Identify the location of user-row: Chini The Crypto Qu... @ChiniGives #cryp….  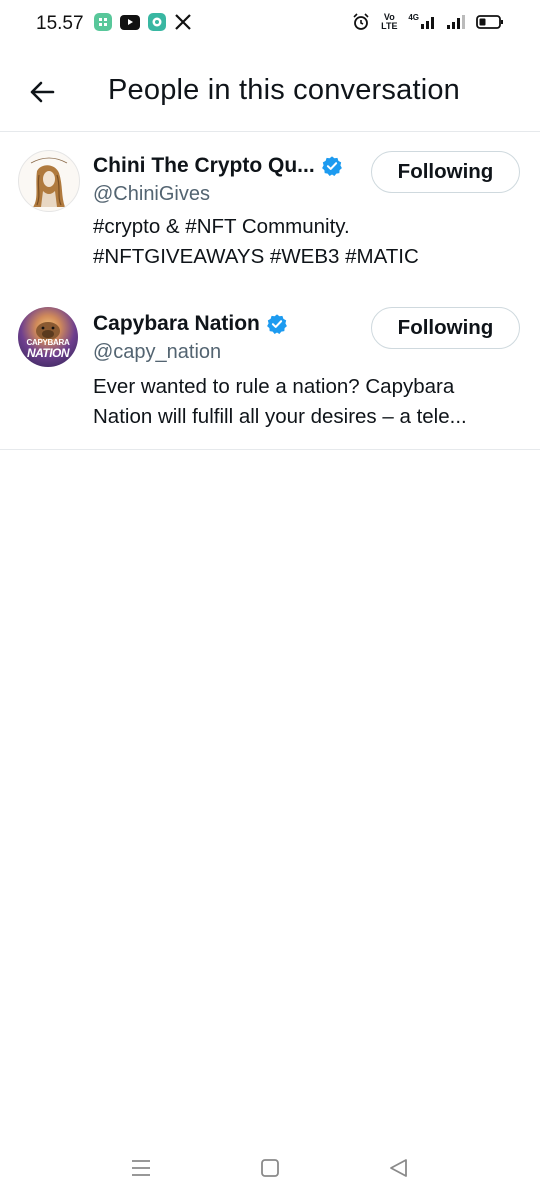
(270, 207).